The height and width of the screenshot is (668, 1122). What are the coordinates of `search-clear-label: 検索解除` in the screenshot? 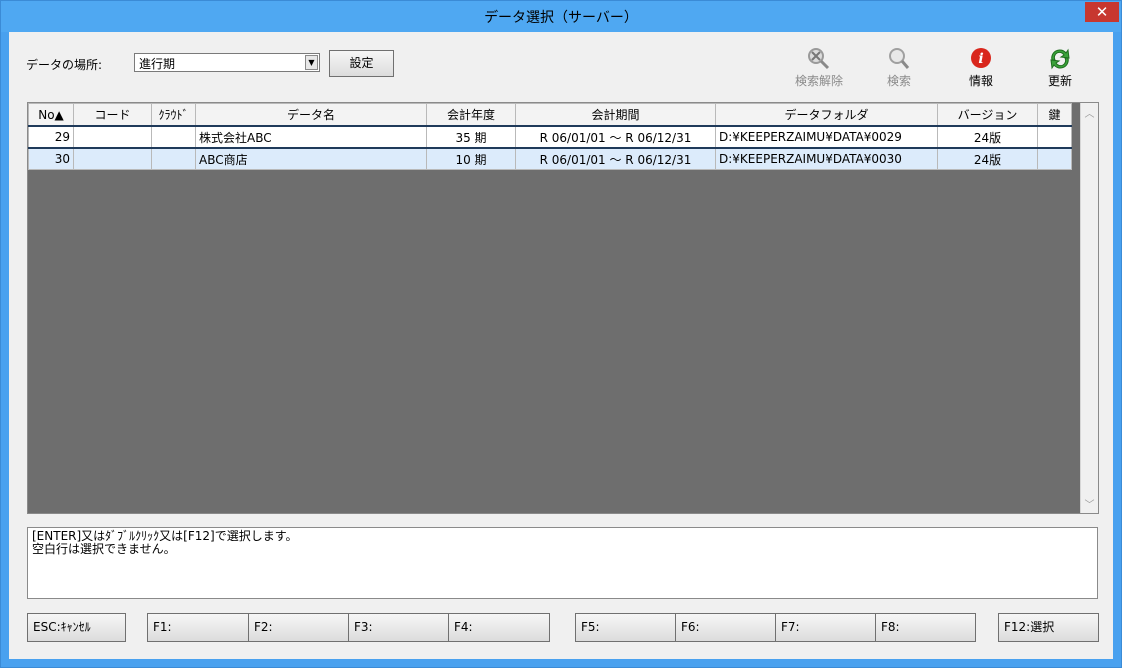 It's located at (818, 81).